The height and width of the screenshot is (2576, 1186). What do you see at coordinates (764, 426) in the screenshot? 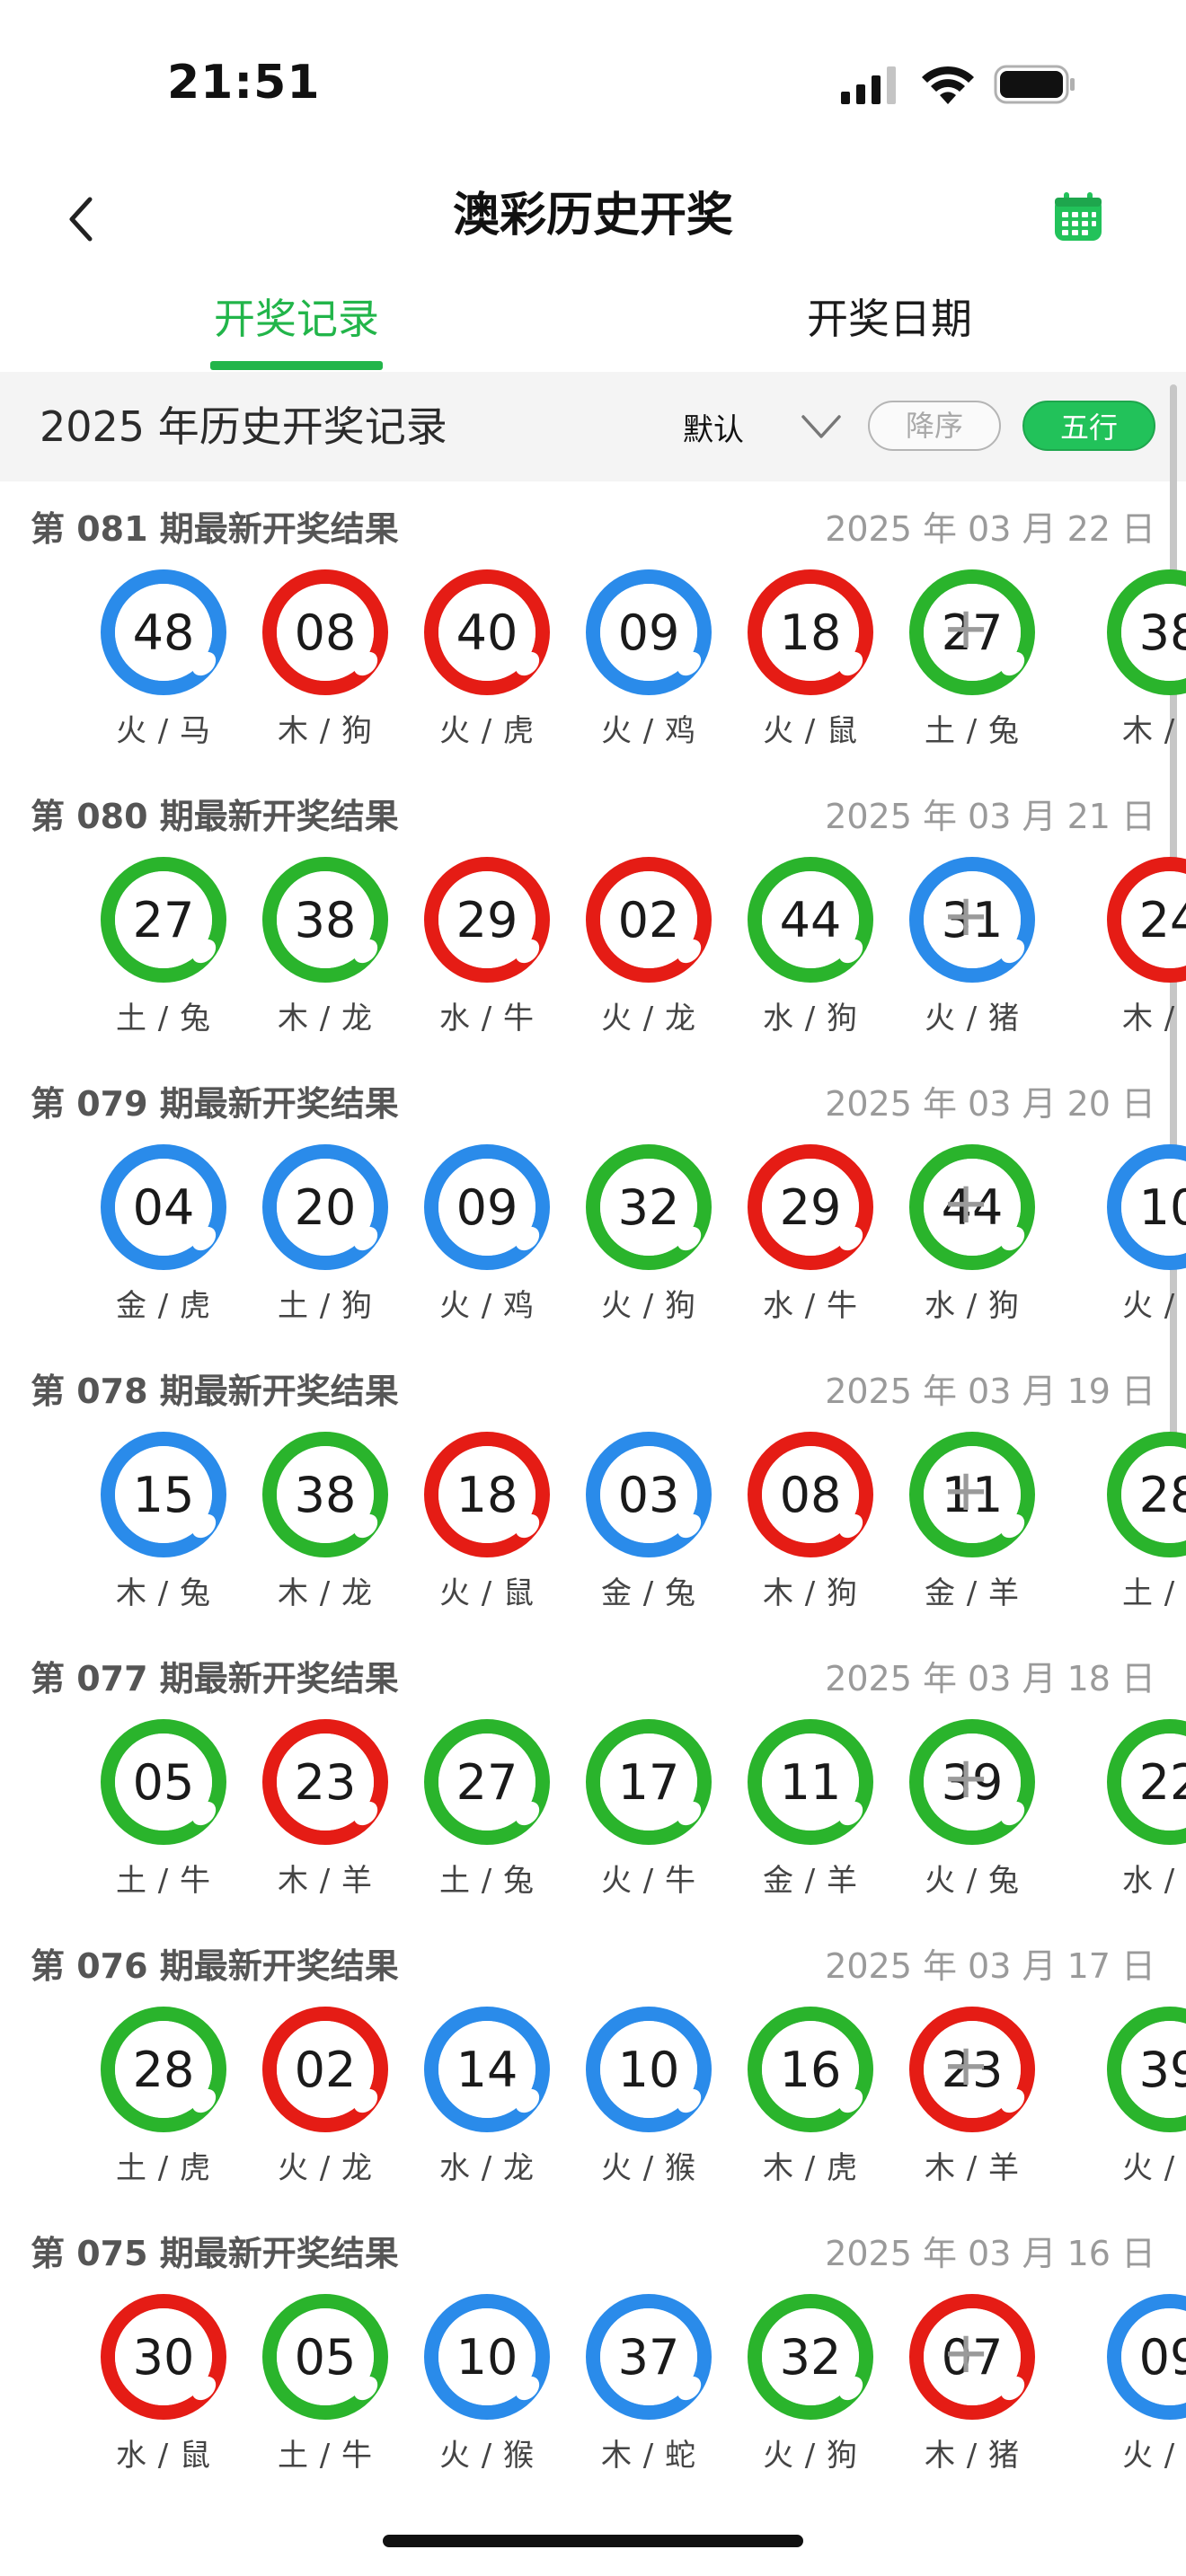
I see `sort-select: 默认` at bounding box center [764, 426].